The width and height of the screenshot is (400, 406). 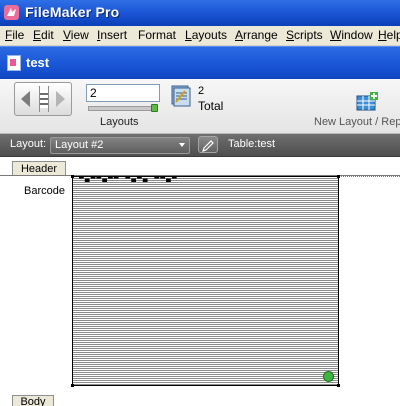 I want to click on menu-layouts: Layouts, so click(x=206, y=35).